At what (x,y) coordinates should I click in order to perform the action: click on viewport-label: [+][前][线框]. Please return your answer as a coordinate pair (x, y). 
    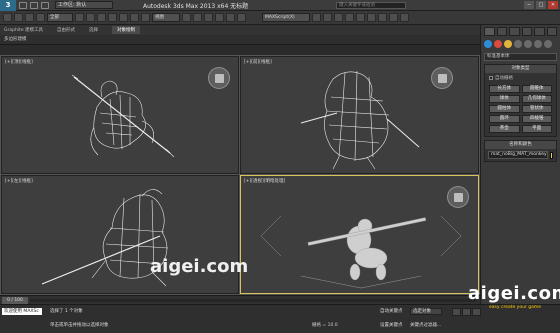
    Looking at the image, I should click on (258, 62).